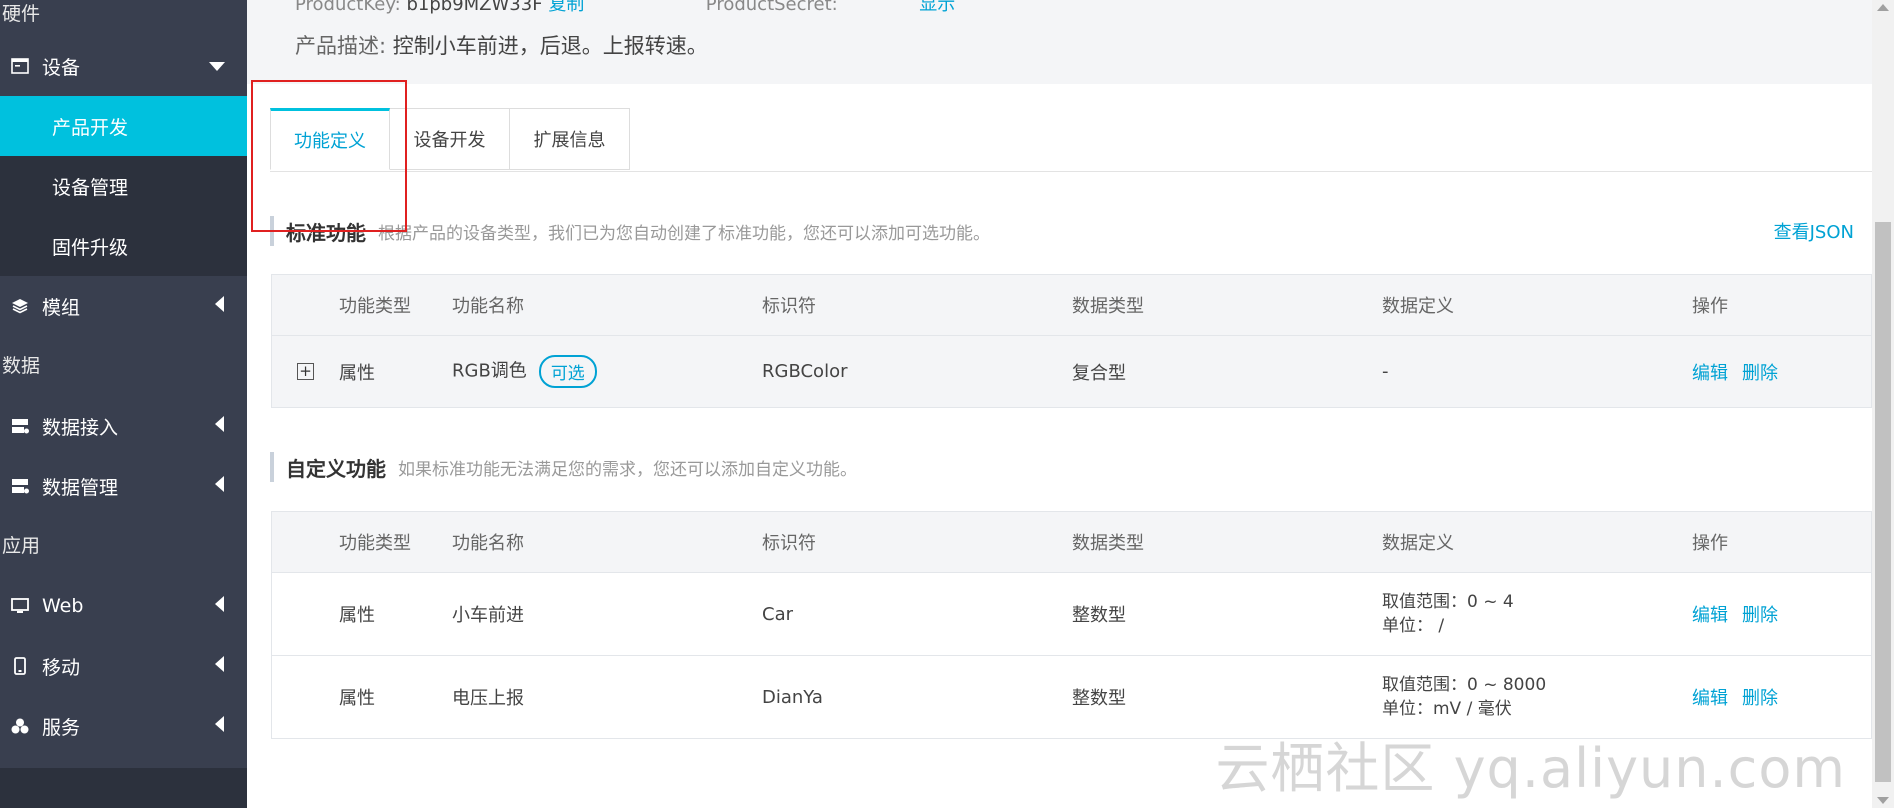 This screenshot has width=1894, height=808. What do you see at coordinates (80, 487) in the screenshot?
I see `sidebar-item-label: 数据管理` at bounding box center [80, 487].